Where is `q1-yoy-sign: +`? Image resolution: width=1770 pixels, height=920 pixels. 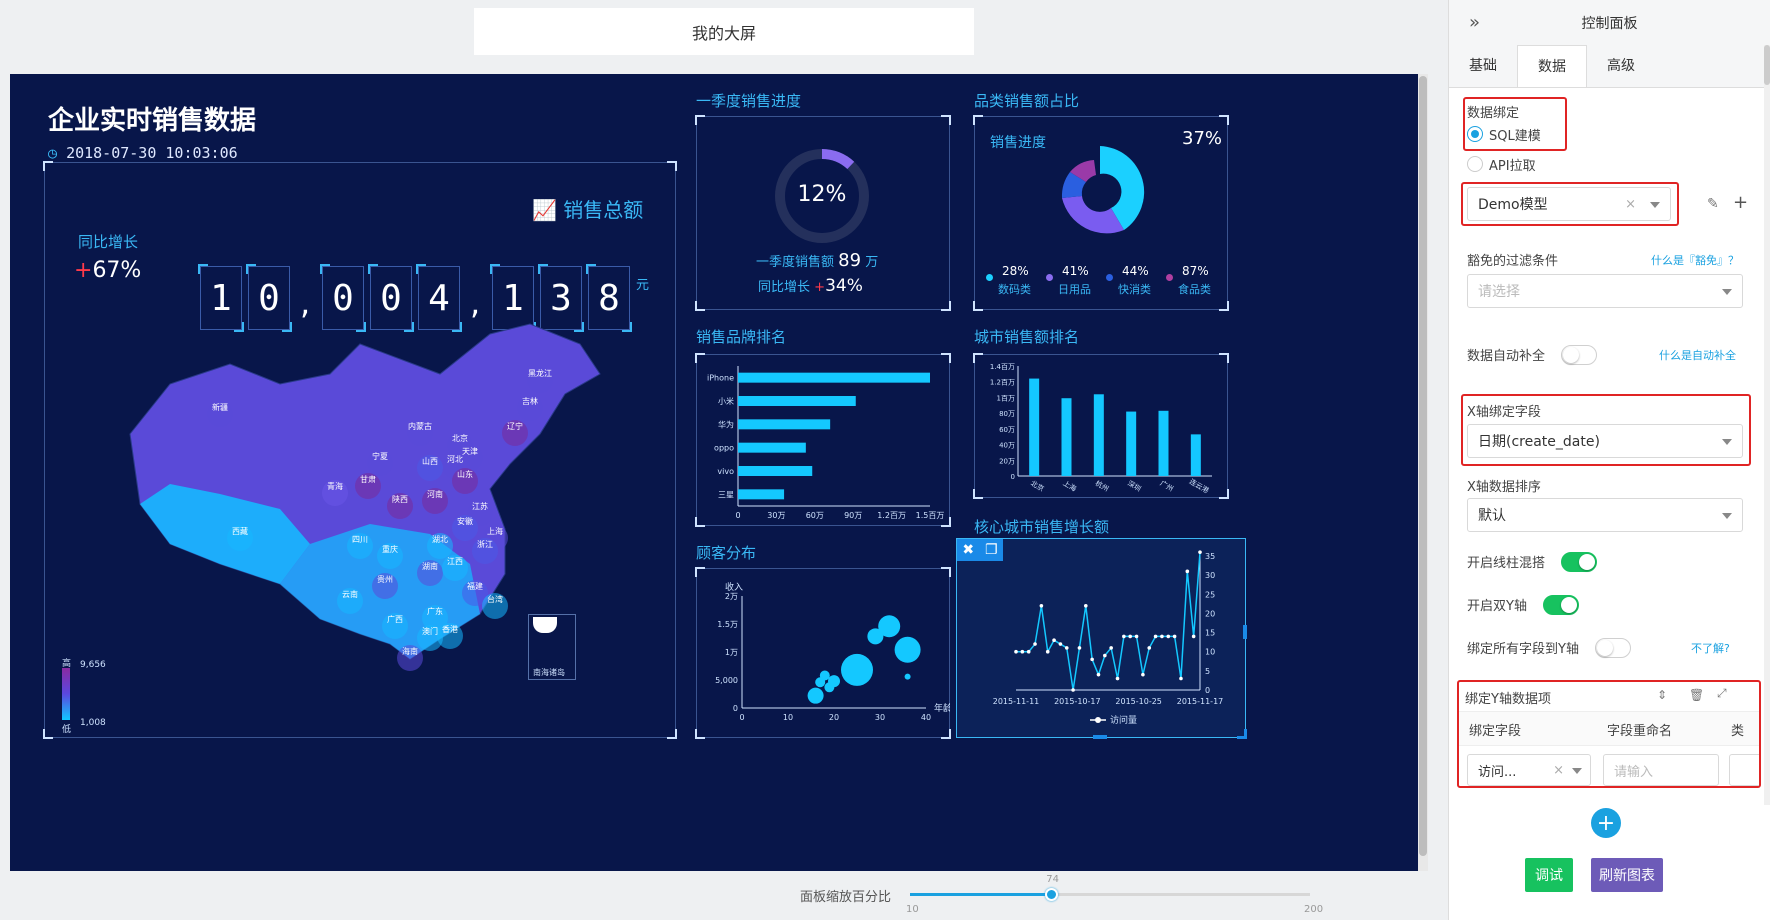 q1-yoy-sign: + is located at coordinates (820, 287).